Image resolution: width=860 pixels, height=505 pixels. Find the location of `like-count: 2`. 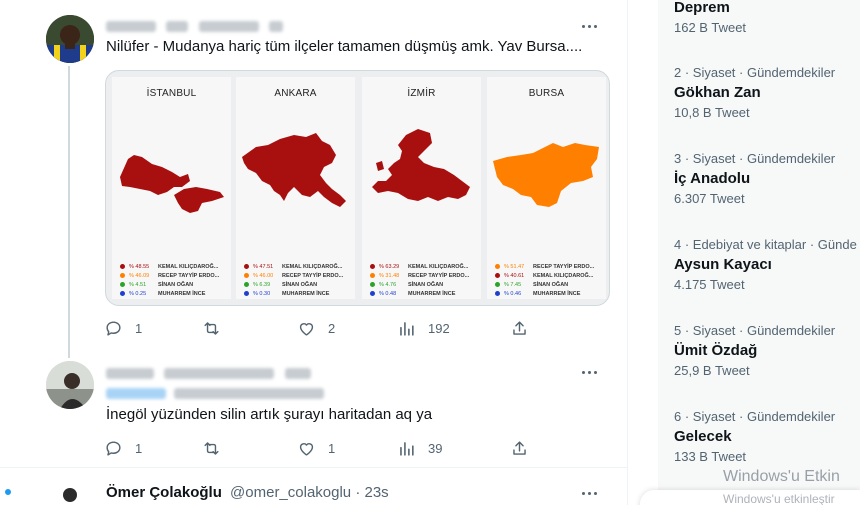

like-count: 2 is located at coordinates (332, 328).